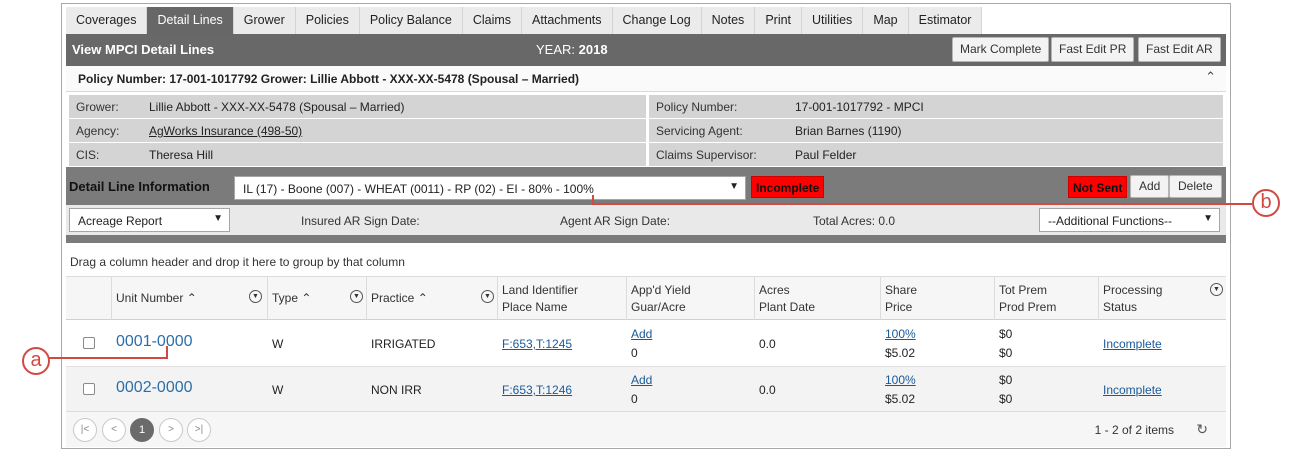 This screenshot has width=1293, height=452. I want to click on grower-label: Grower:, so click(97, 107).